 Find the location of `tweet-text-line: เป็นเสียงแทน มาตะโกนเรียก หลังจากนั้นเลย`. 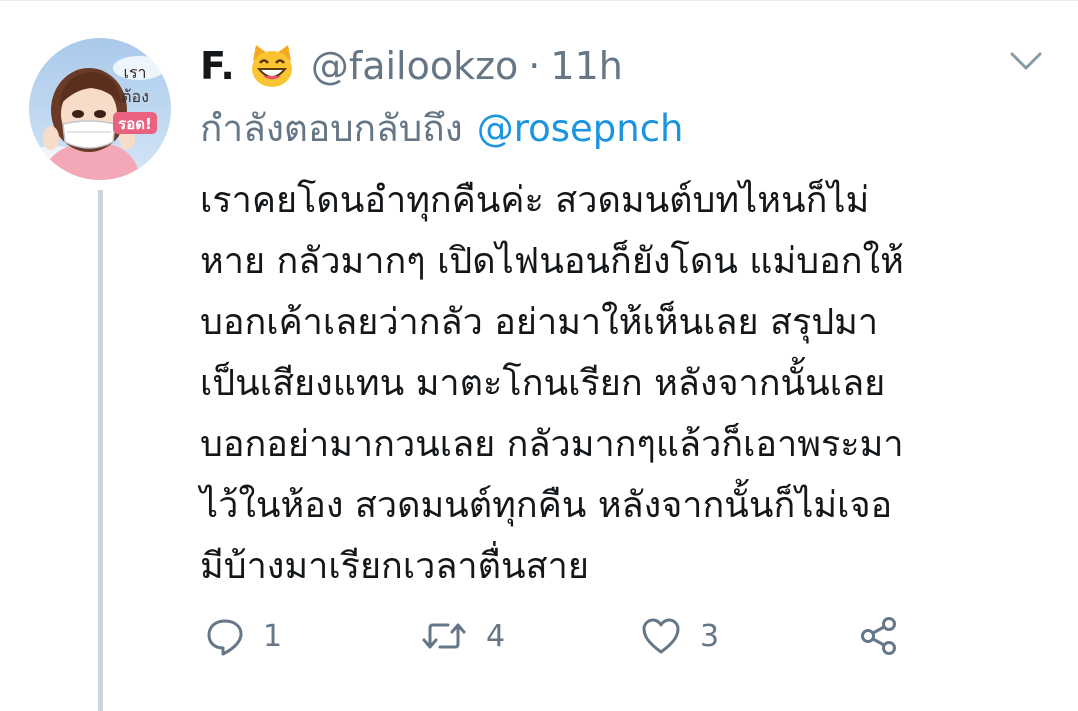

tweet-text-line: เป็นเสียงแทน มาตะโกนเรียก หลังจากนั้นเลย is located at coordinates (543, 383).